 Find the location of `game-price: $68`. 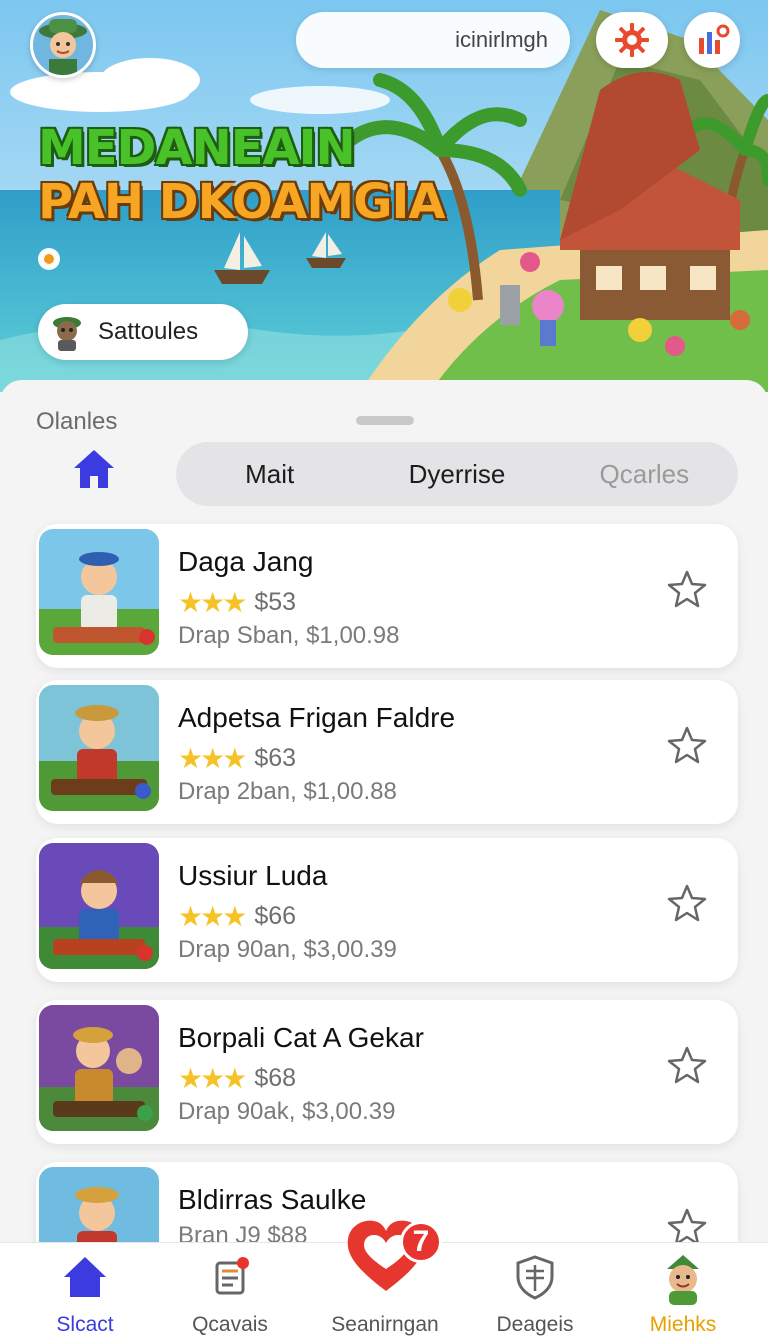

game-price: $68 is located at coordinates (275, 1078).